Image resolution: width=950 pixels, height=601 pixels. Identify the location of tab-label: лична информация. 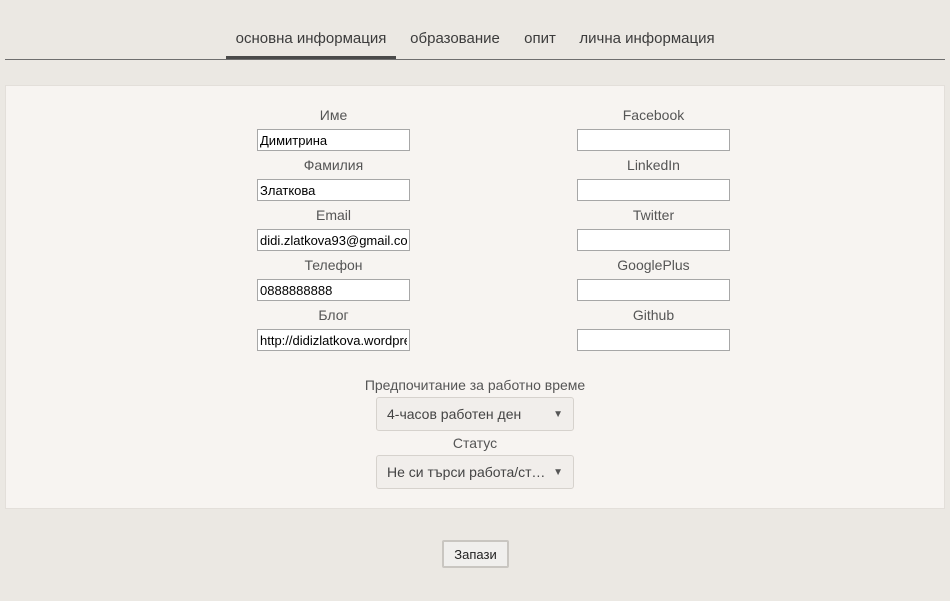
(647, 38).